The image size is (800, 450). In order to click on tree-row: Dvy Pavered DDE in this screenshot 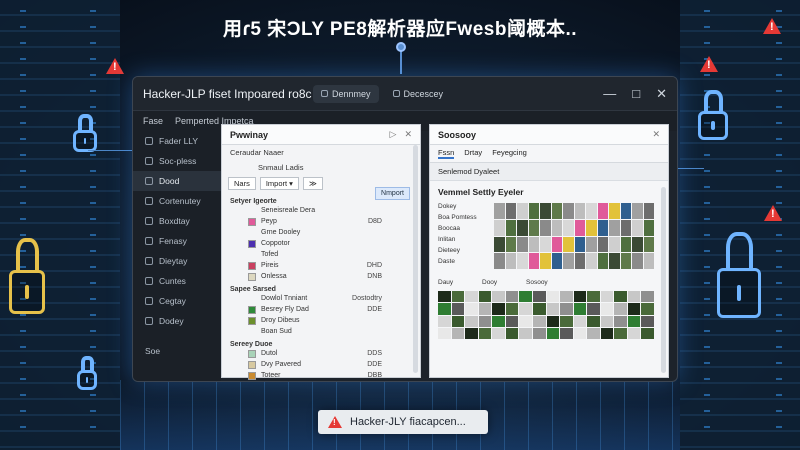, I will do `click(321, 364)`.